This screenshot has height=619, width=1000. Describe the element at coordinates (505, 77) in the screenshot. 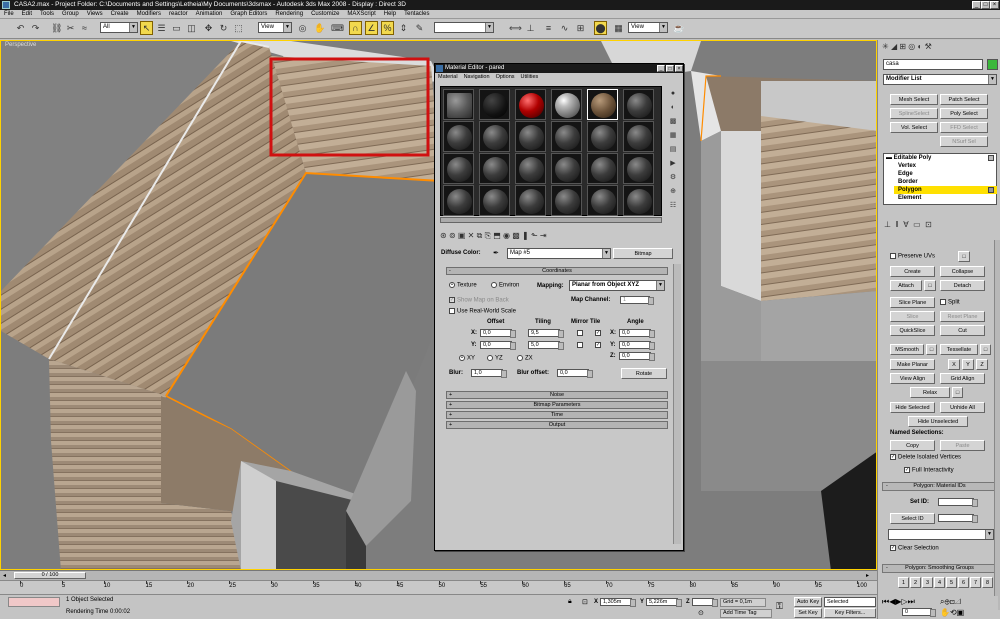

I see `mated-menu-options: Options` at that location.